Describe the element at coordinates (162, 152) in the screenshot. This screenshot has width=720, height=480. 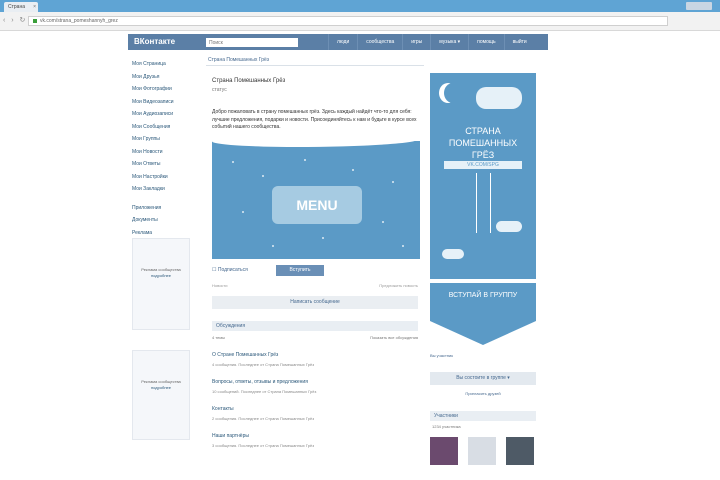
I see `sidebar-item-news: Мои Новости` at that location.